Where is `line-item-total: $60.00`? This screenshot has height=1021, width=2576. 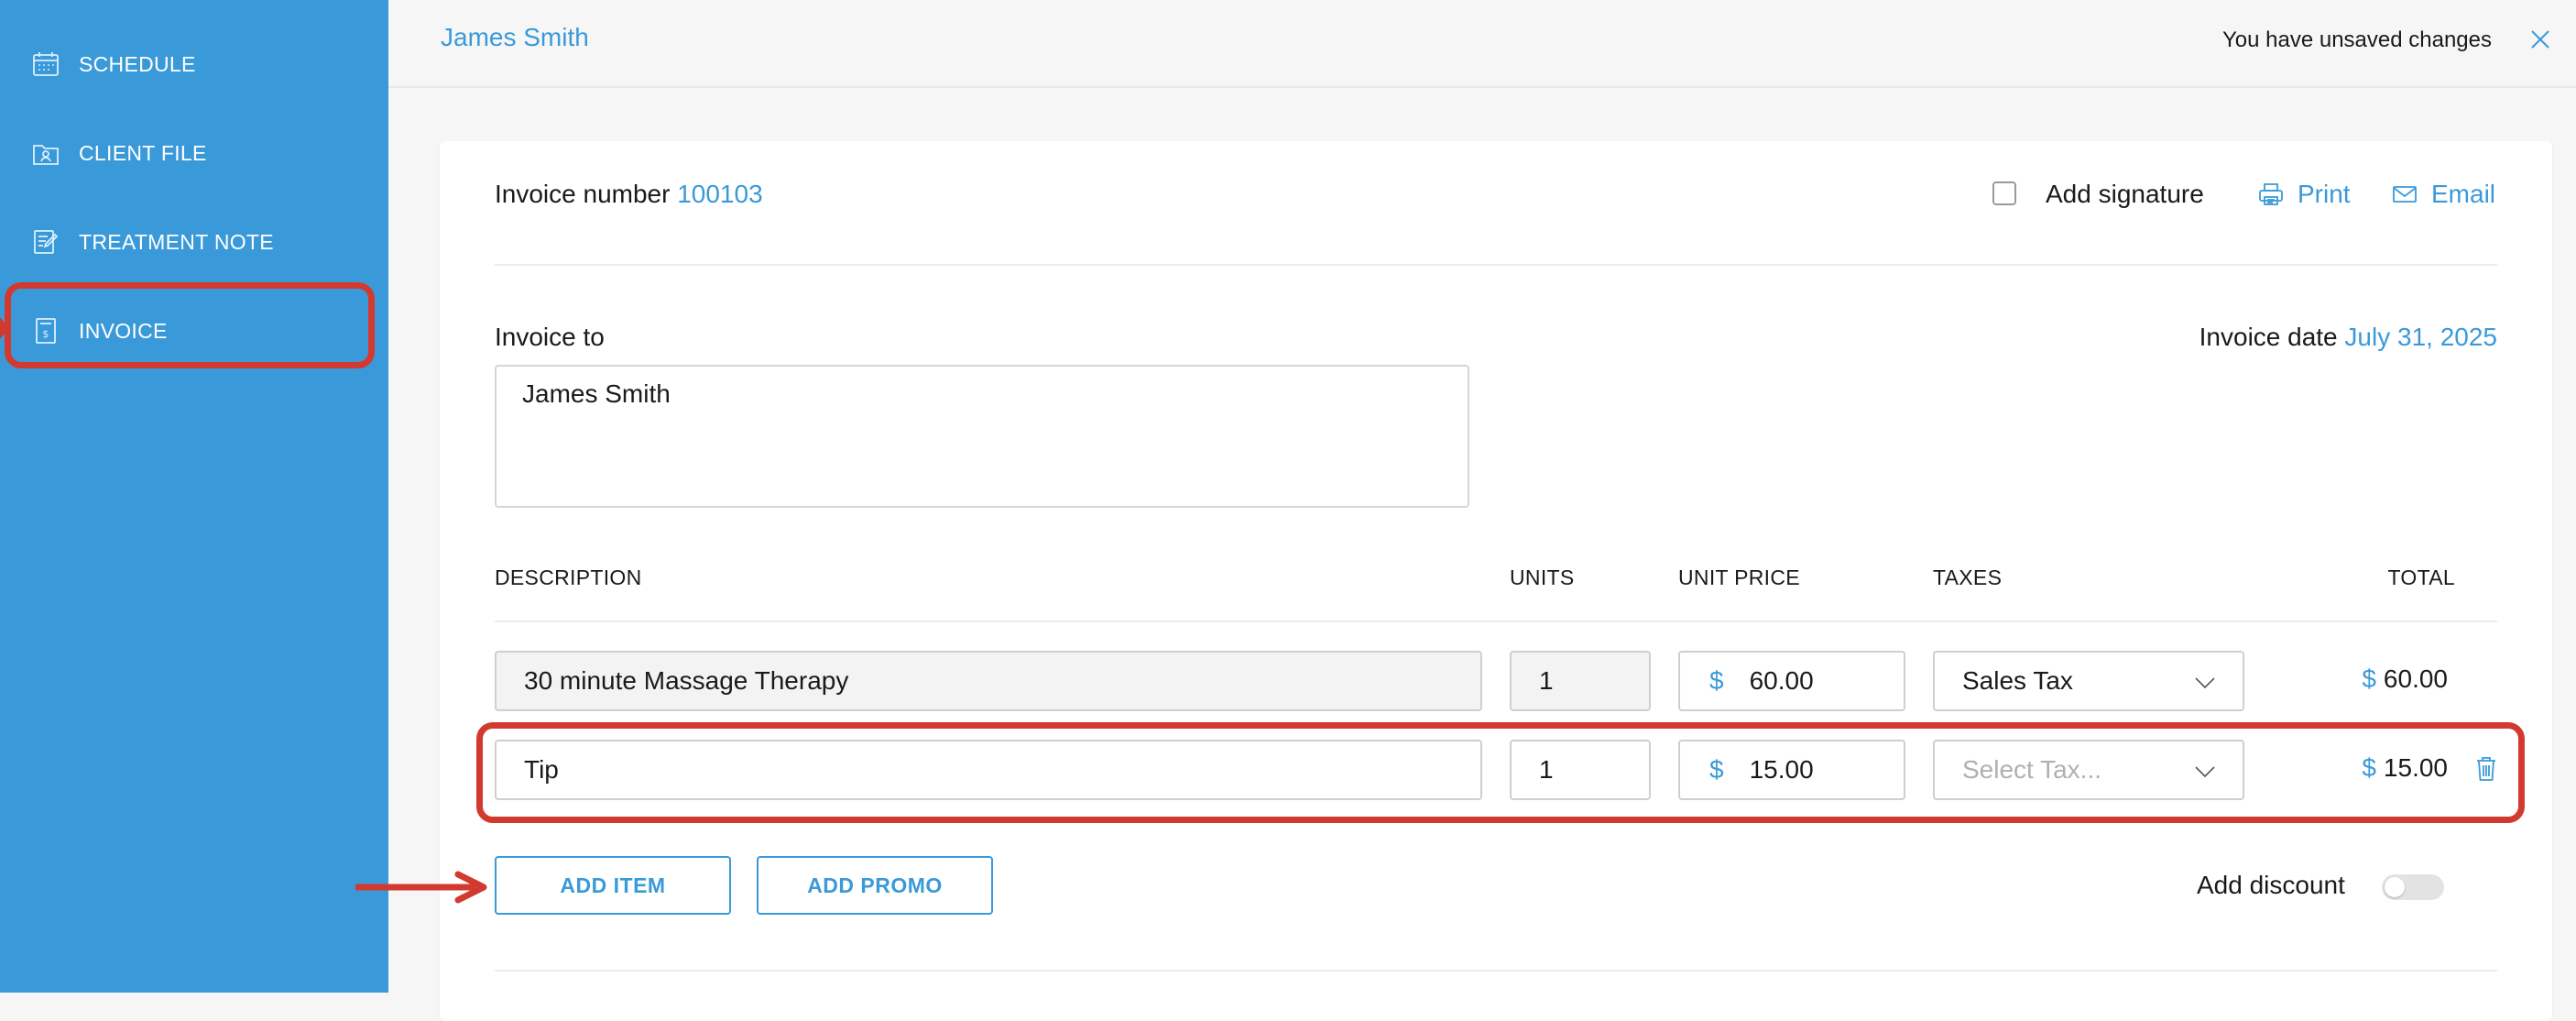
line-item-total: $60.00 is located at coordinates (2405, 679).